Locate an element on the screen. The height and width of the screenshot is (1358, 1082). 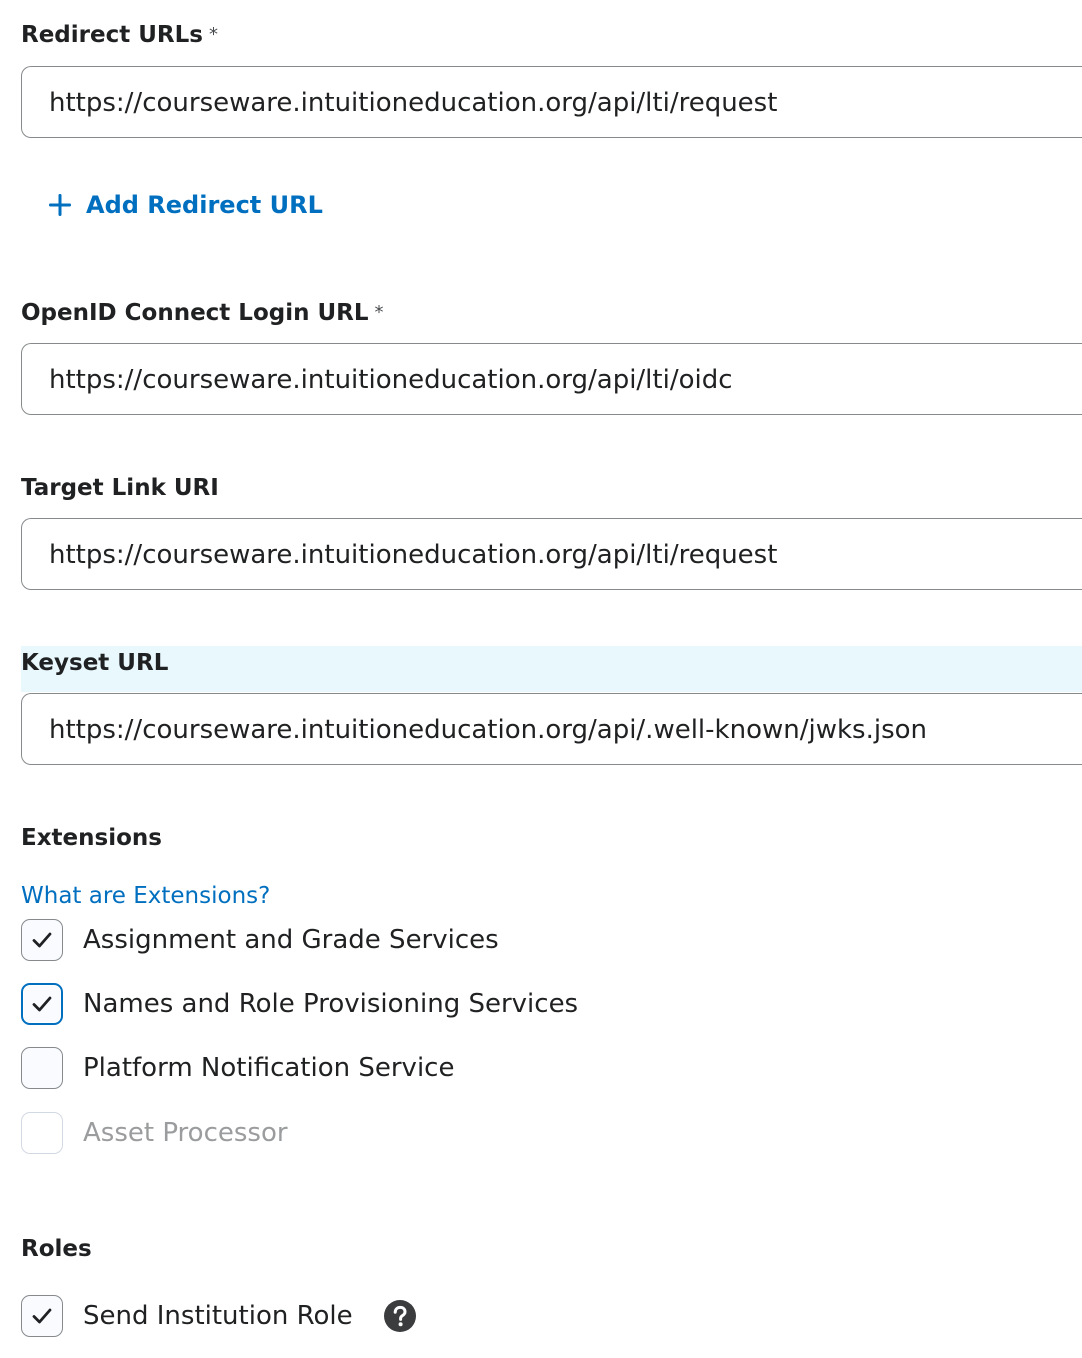
roles-heading-text: Roles is located at coordinates (56, 1249).